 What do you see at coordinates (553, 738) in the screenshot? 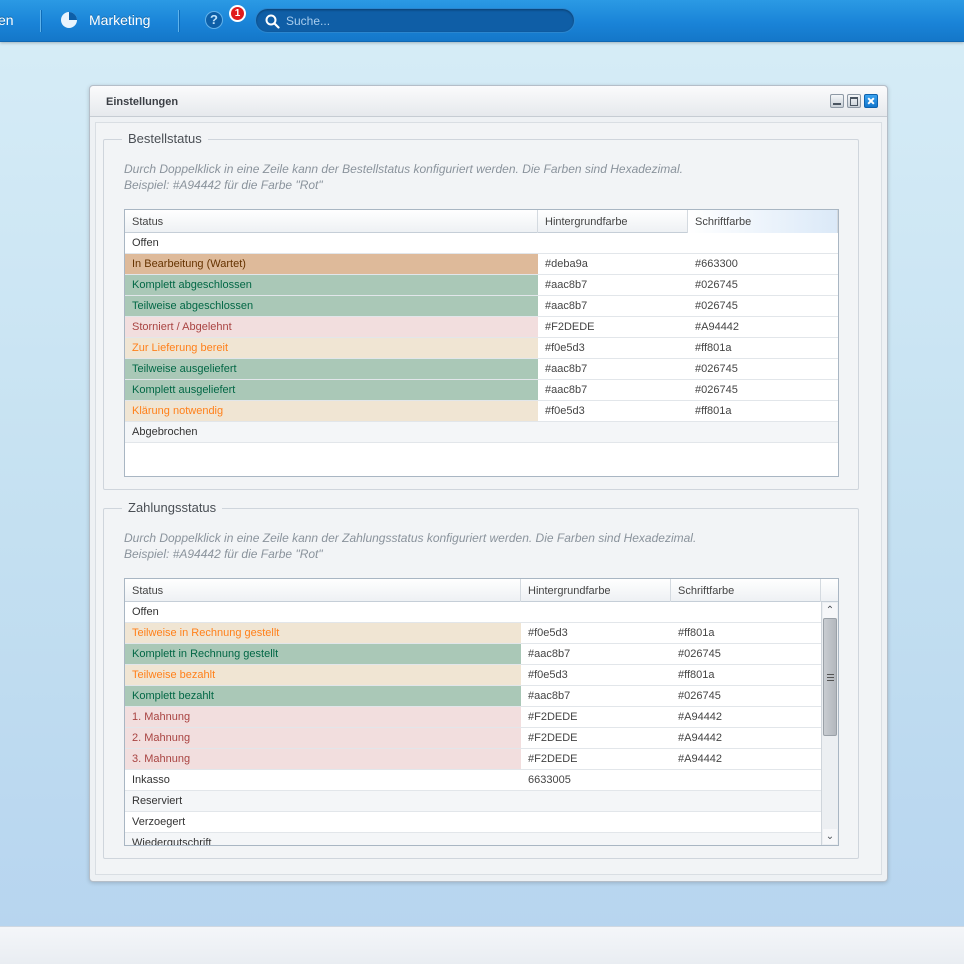
I see `background-color-cell: #F2DEDE` at bounding box center [553, 738].